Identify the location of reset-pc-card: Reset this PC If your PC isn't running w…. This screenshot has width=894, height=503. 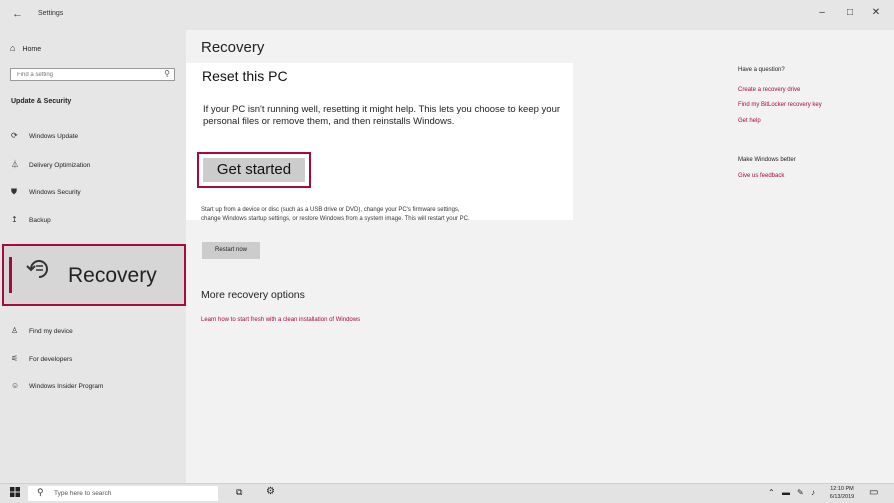
(379, 141).